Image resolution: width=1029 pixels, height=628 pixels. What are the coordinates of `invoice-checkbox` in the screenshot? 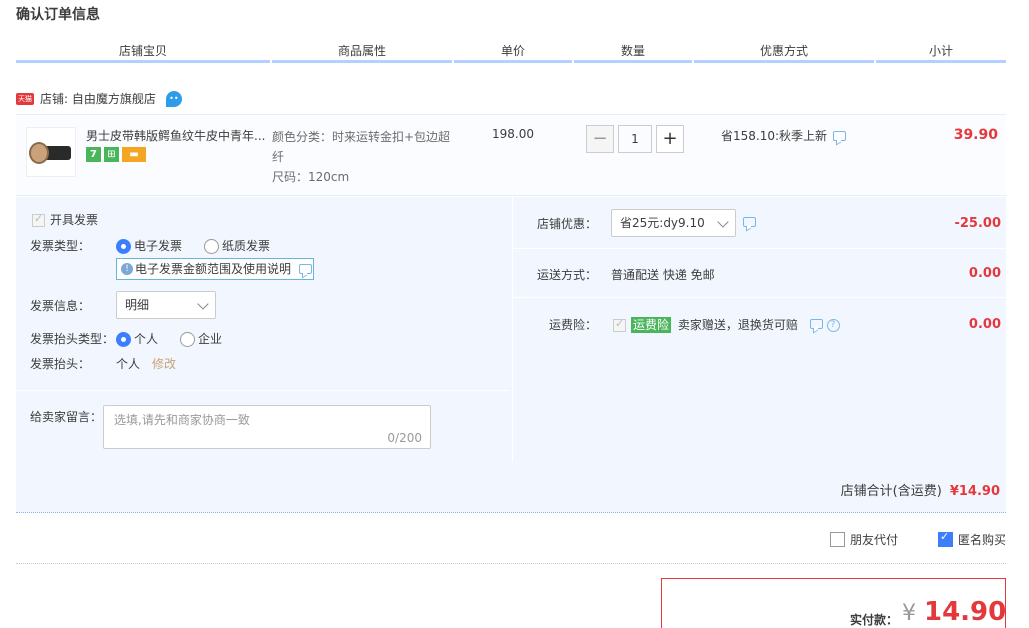 It's located at (38, 219).